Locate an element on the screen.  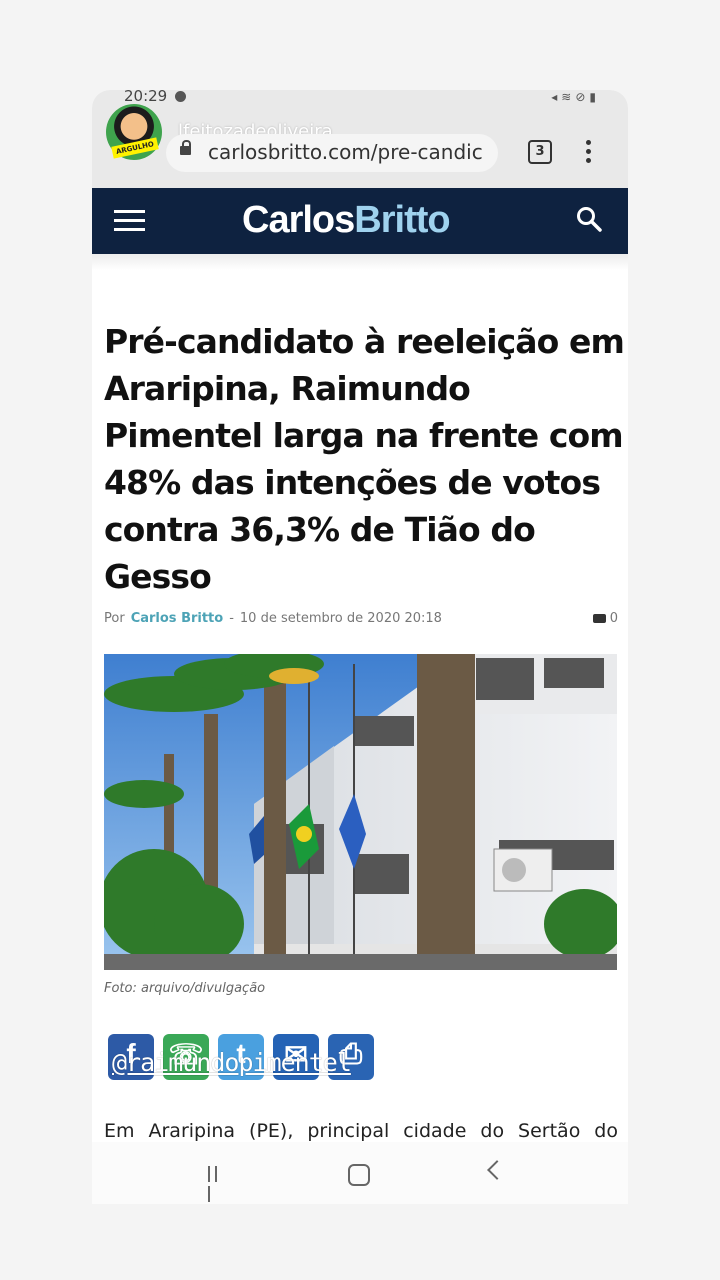
address-bar: carlosbritto.com/pre-candic is located at coordinates (332, 153).